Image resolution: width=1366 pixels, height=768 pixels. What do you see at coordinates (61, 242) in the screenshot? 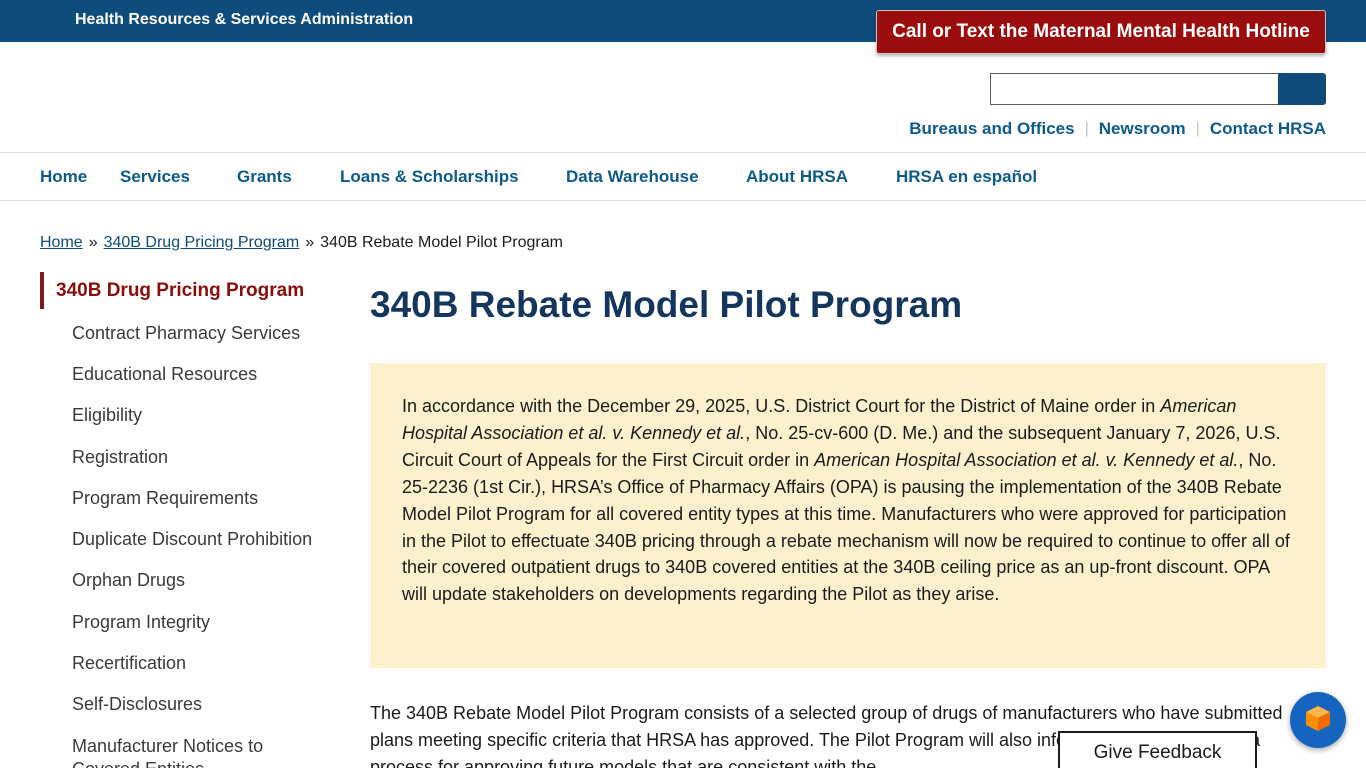
I see `breadcrumb-home: Home` at bounding box center [61, 242].